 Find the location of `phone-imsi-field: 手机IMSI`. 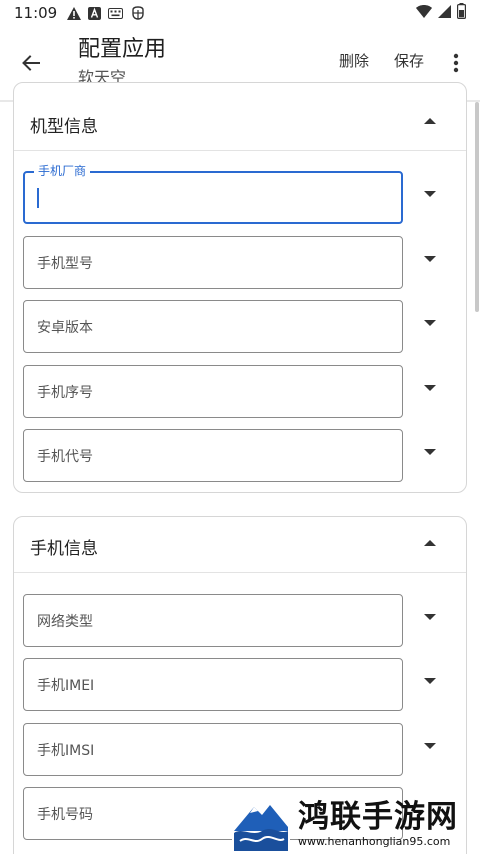

phone-imsi-field: 手机IMSI is located at coordinates (213, 749).